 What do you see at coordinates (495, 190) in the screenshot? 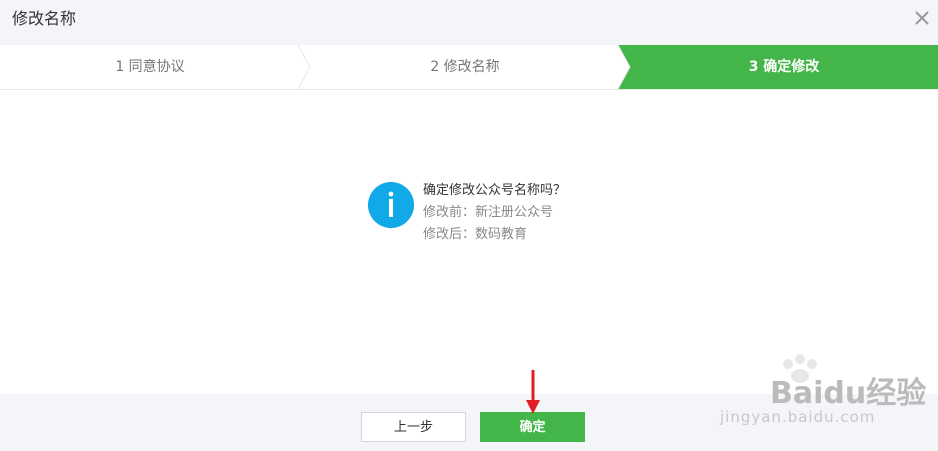
I see `confirm-question: 确定修改公众号名称吗？` at bounding box center [495, 190].